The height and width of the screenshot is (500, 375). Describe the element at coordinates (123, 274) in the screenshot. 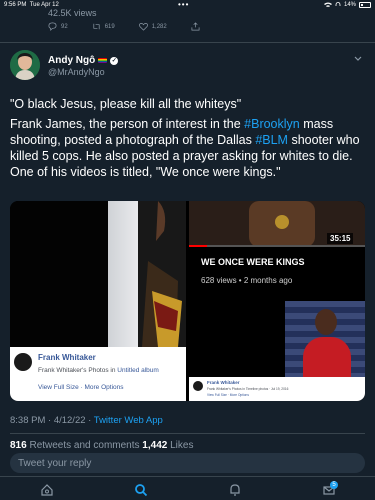

I see `media-photo-edge` at that location.